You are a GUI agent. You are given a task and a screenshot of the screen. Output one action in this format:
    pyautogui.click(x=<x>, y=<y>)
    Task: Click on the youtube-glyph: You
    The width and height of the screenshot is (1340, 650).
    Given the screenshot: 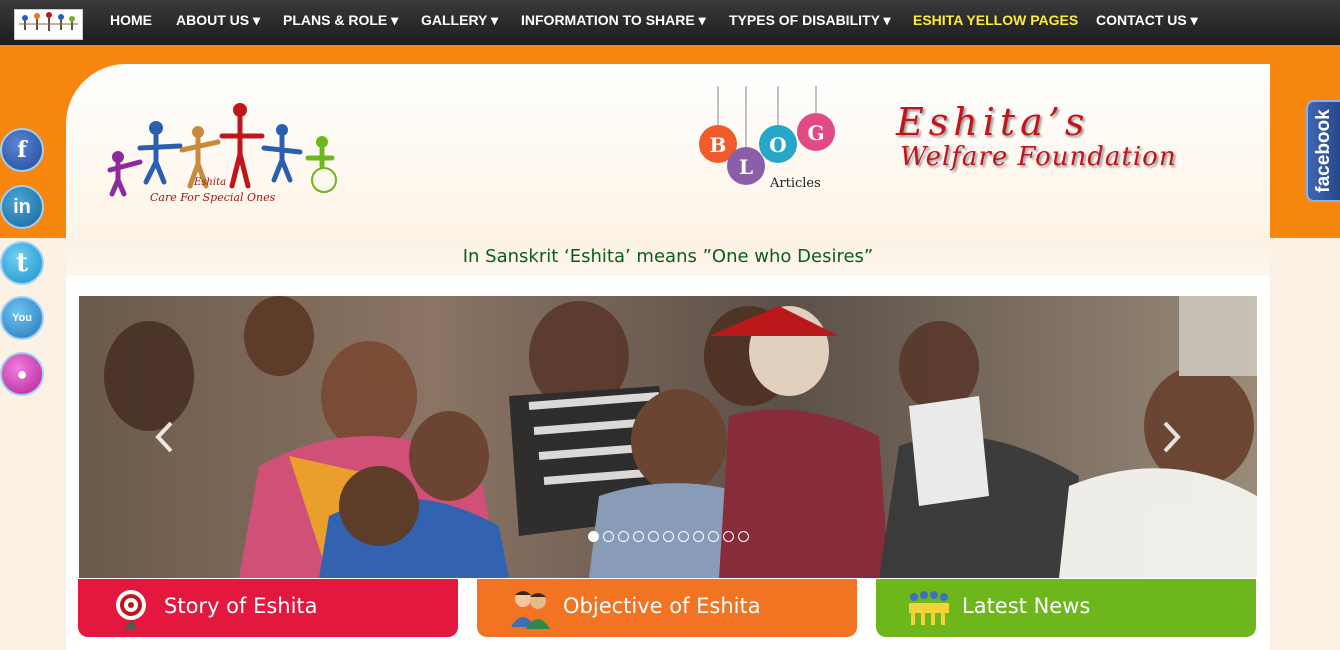 What is the action you would take?
    pyautogui.click(x=22, y=318)
    